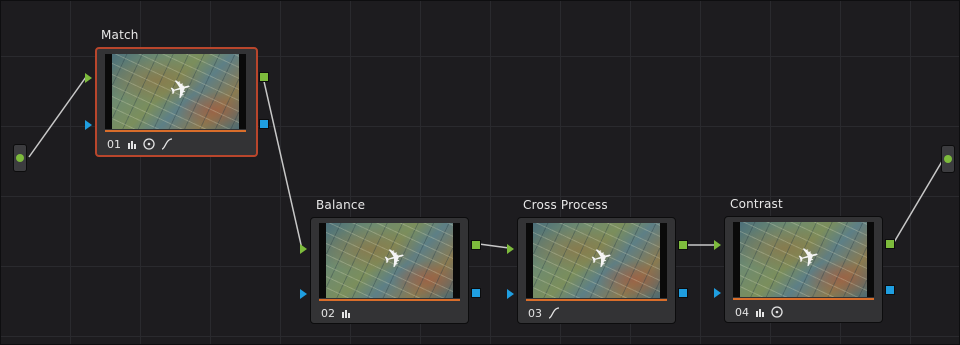 The width and height of the screenshot is (960, 345). I want to click on node-body: ✈ 04, so click(803, 269).